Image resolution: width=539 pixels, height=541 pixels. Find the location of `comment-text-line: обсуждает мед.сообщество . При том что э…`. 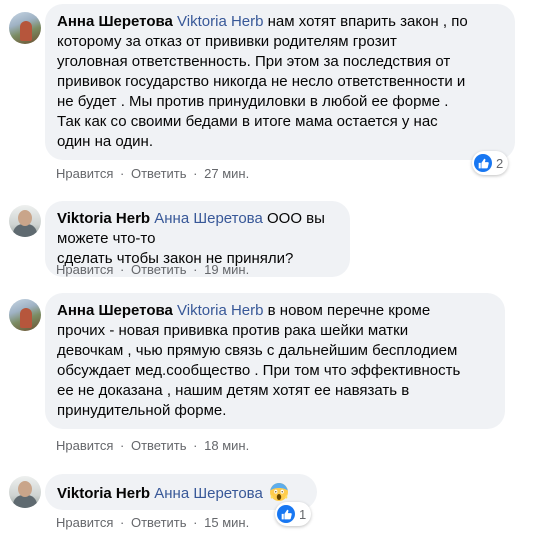

comment-text-line: обсуждает мед.сообщество . При том что э… is located at coordinates (259, 370).